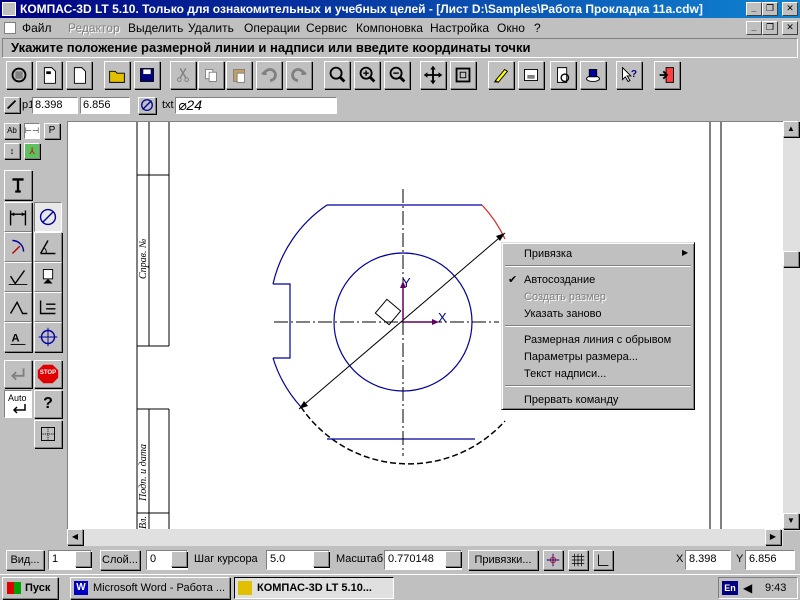 This screenshot has width=800, height=600. I want to click on point-toggle-button, so click(12, 105).